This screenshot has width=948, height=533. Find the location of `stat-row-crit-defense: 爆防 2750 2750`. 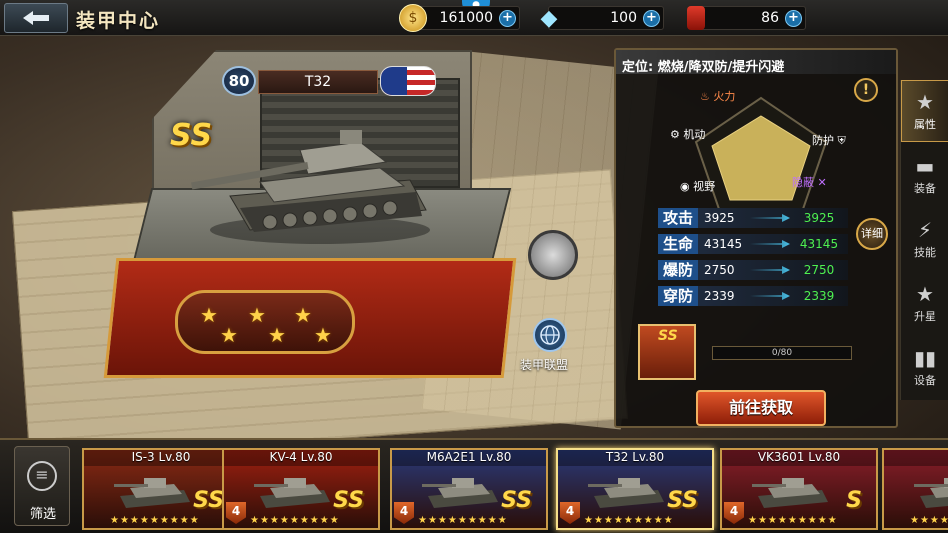

stat-row-crit-defense: 爆防 2750 2750 is located at coordinates (753, 270).